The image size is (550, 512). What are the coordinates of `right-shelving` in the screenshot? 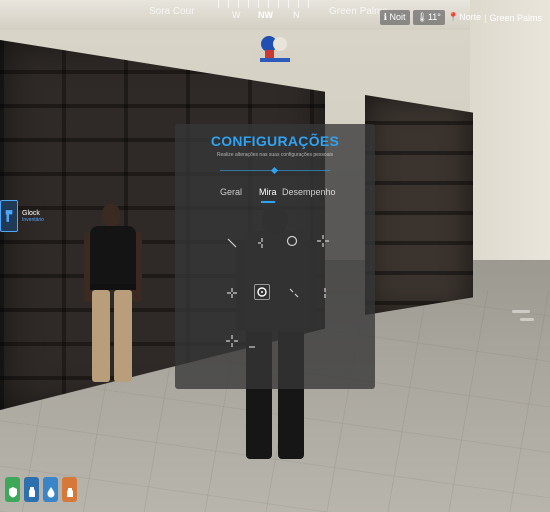 It's located at (419, 205).